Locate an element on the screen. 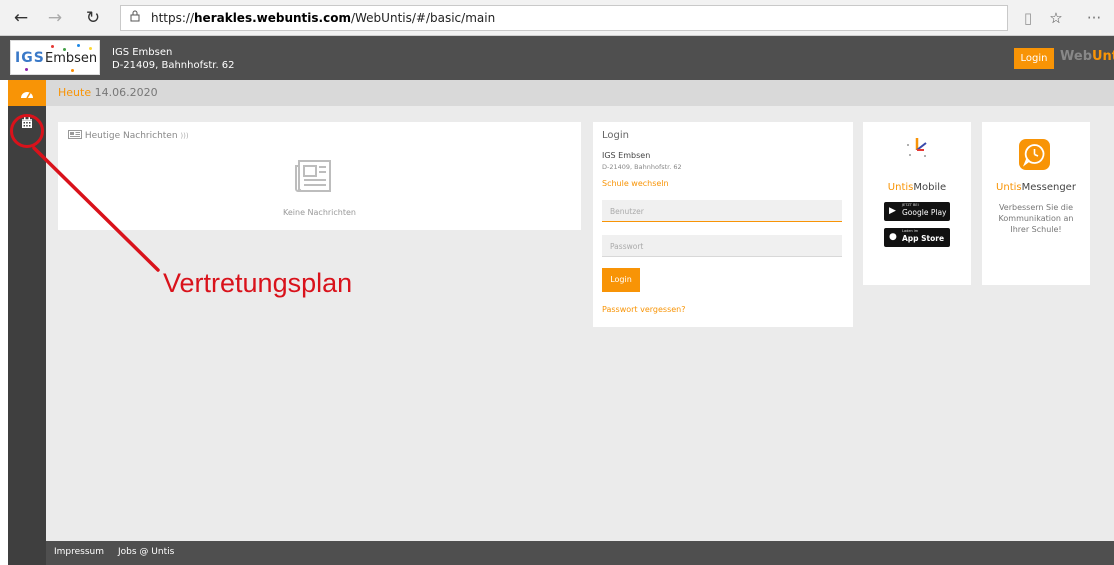  back-icon: ← is located at coordinates (21, 18).